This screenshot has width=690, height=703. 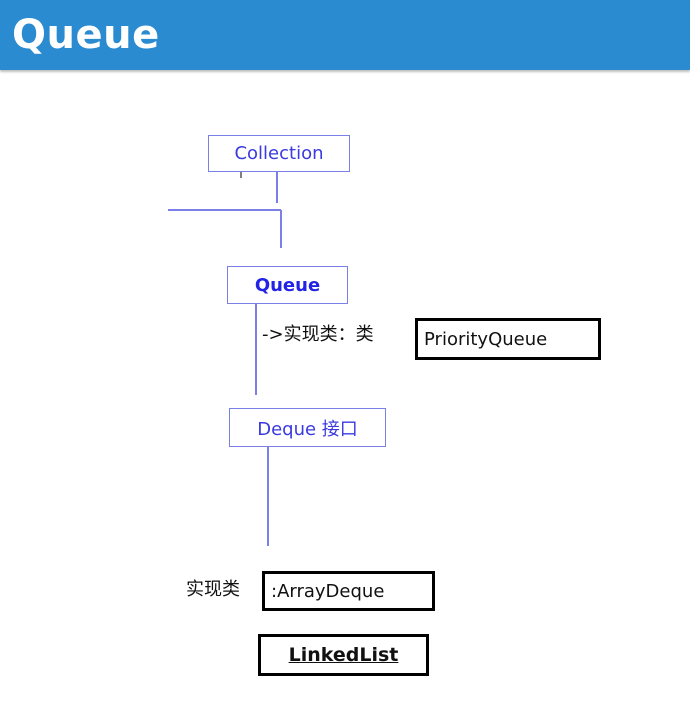 What do you see at coordinates (343, 655) in the screenshot?
I see `linked-list-box: LinkedList` at bounding box center [343, 655].